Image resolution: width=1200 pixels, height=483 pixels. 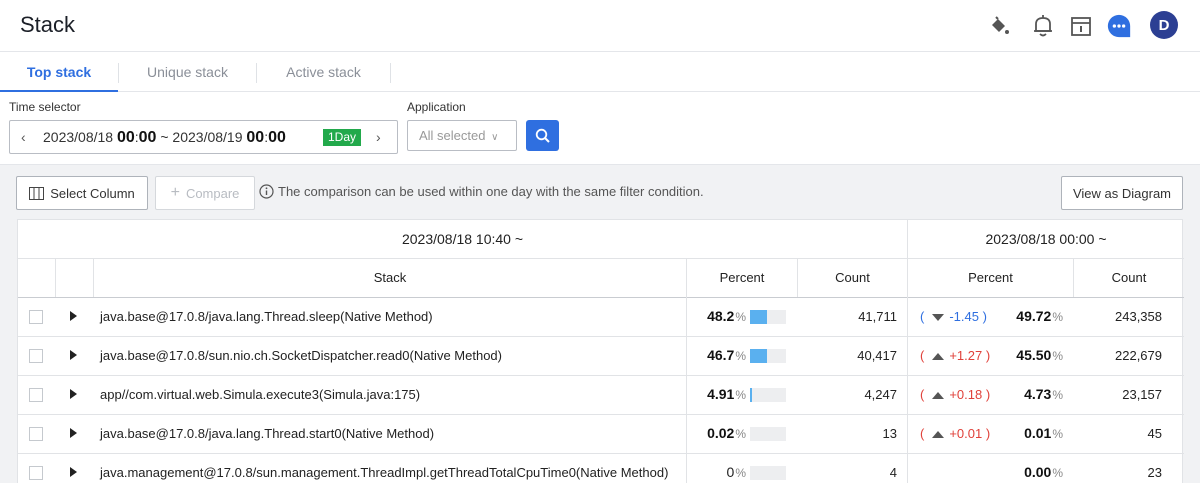 I want to click on delta-indicator: (-1.45 ), so click(x=953, y=316).